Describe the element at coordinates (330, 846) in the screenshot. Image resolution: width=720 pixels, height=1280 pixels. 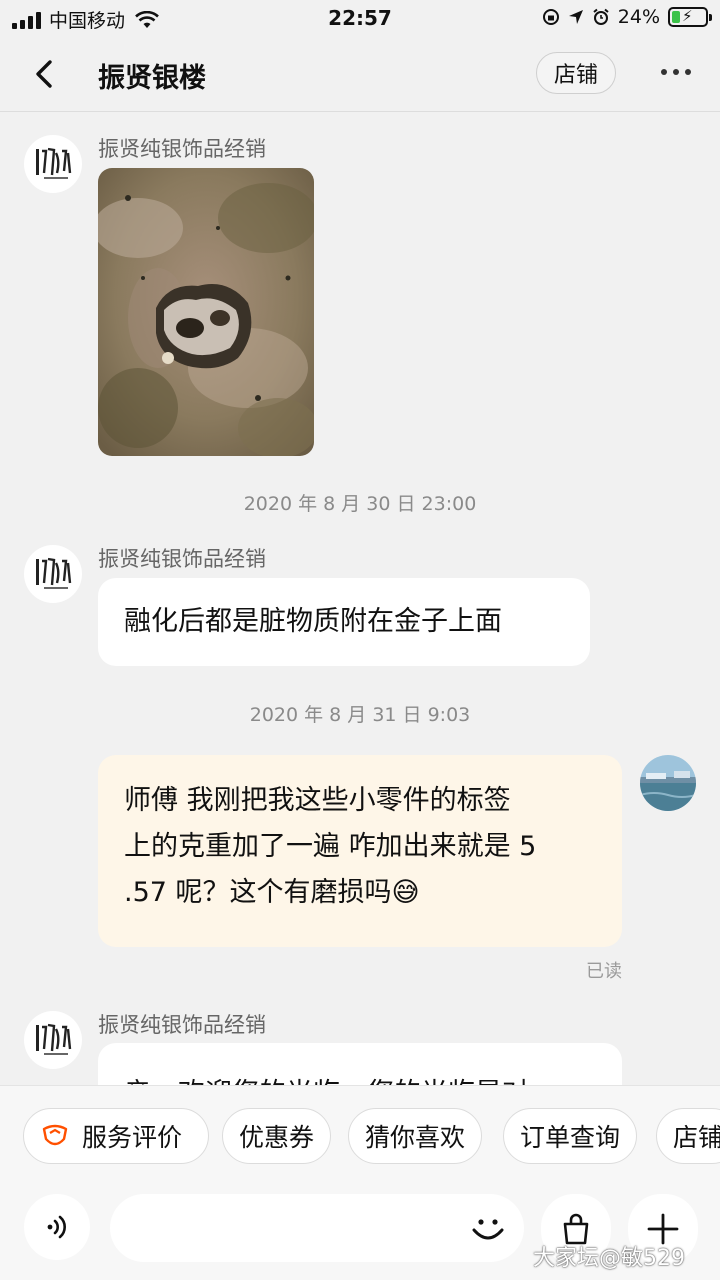
I see `message-line: 上的克重加了一遍 咋加出来就是 5` at that location.